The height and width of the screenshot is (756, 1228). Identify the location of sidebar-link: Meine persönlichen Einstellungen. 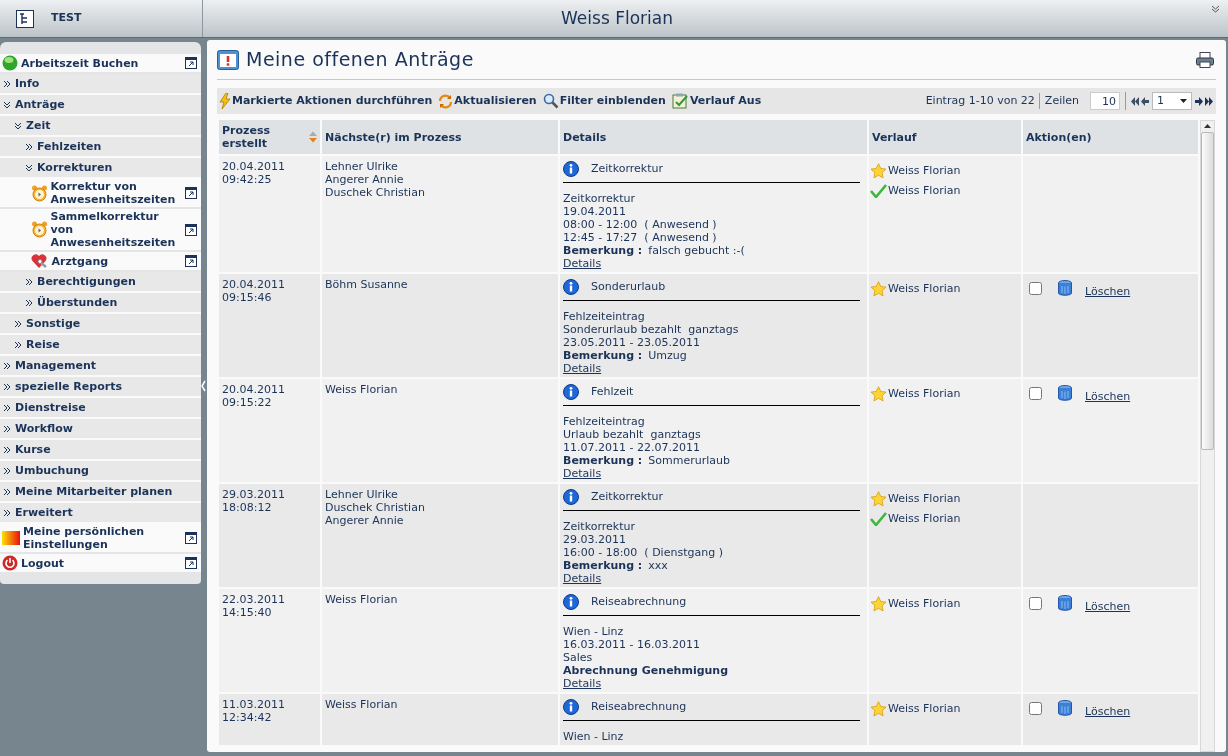
(100, 539).